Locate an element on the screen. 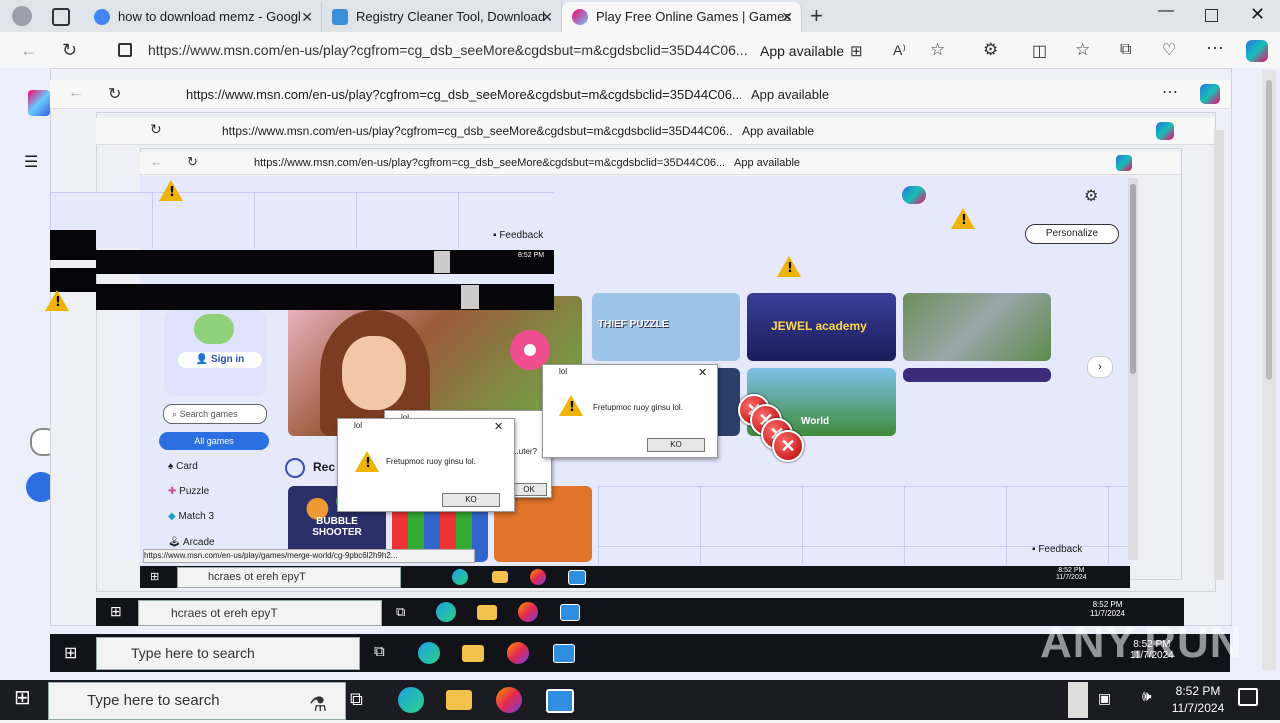 This screenshot has height=723, width=1280. game-purple-partial is located at coordinates (977, 375).